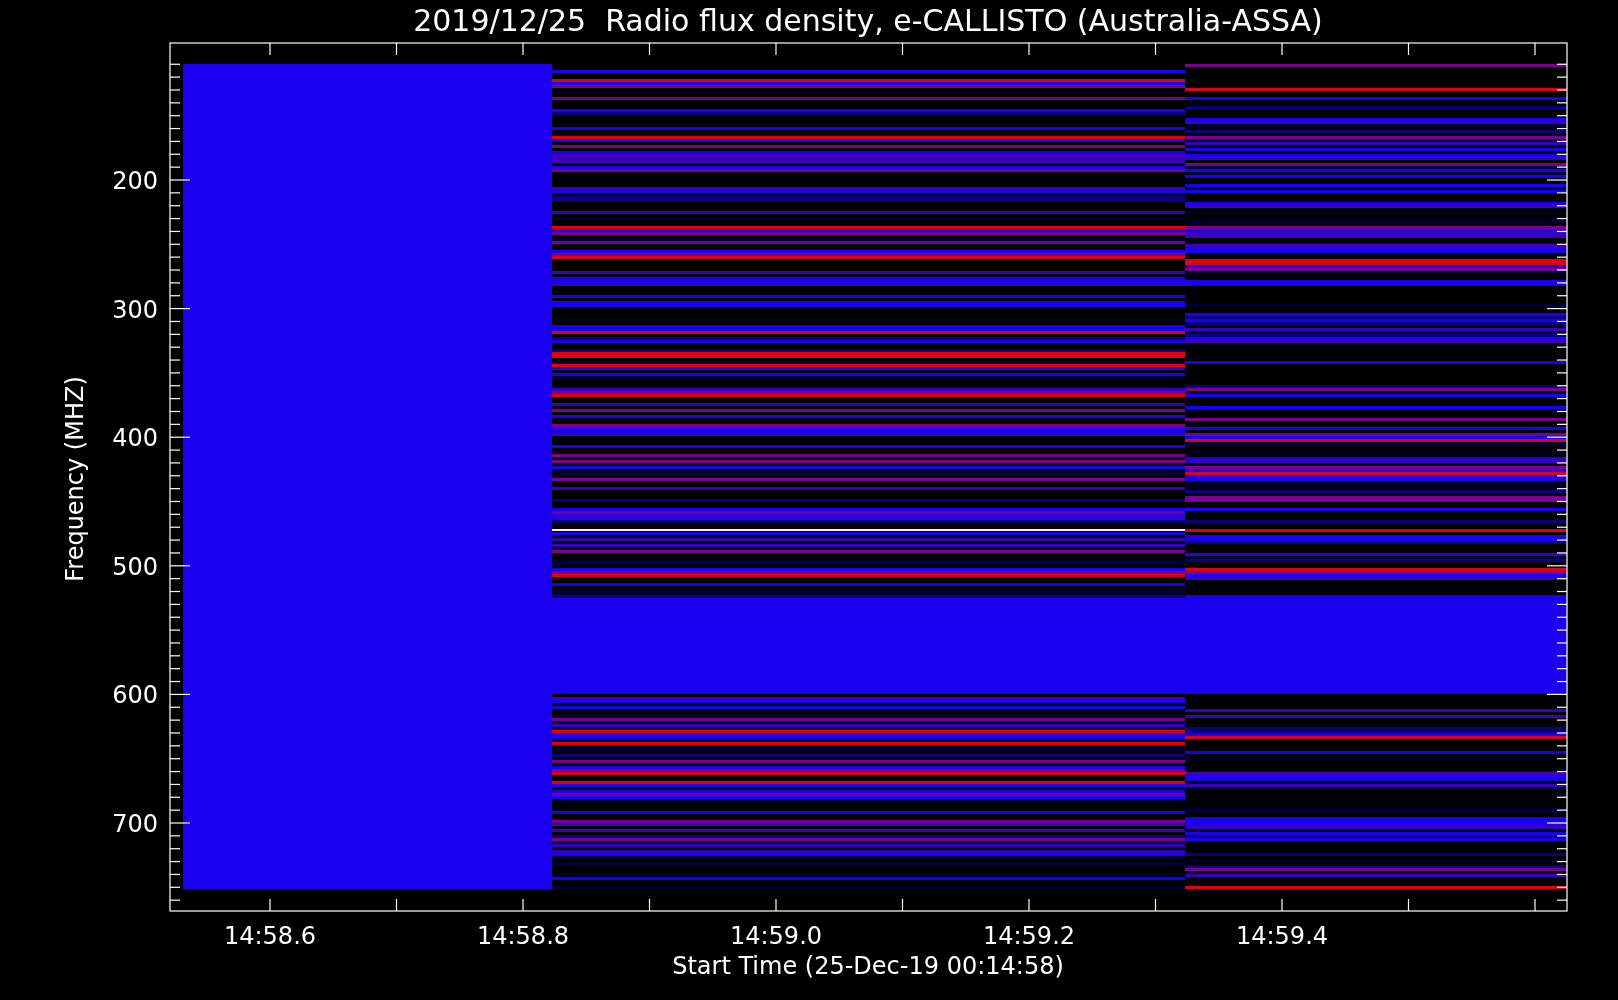 This screenshot has height=1000, width=1618. What do you see at coordinates (523, 936) in the screenshot?
I see `x-tick-label: 14:58.8` at bounding box center [523, 936].